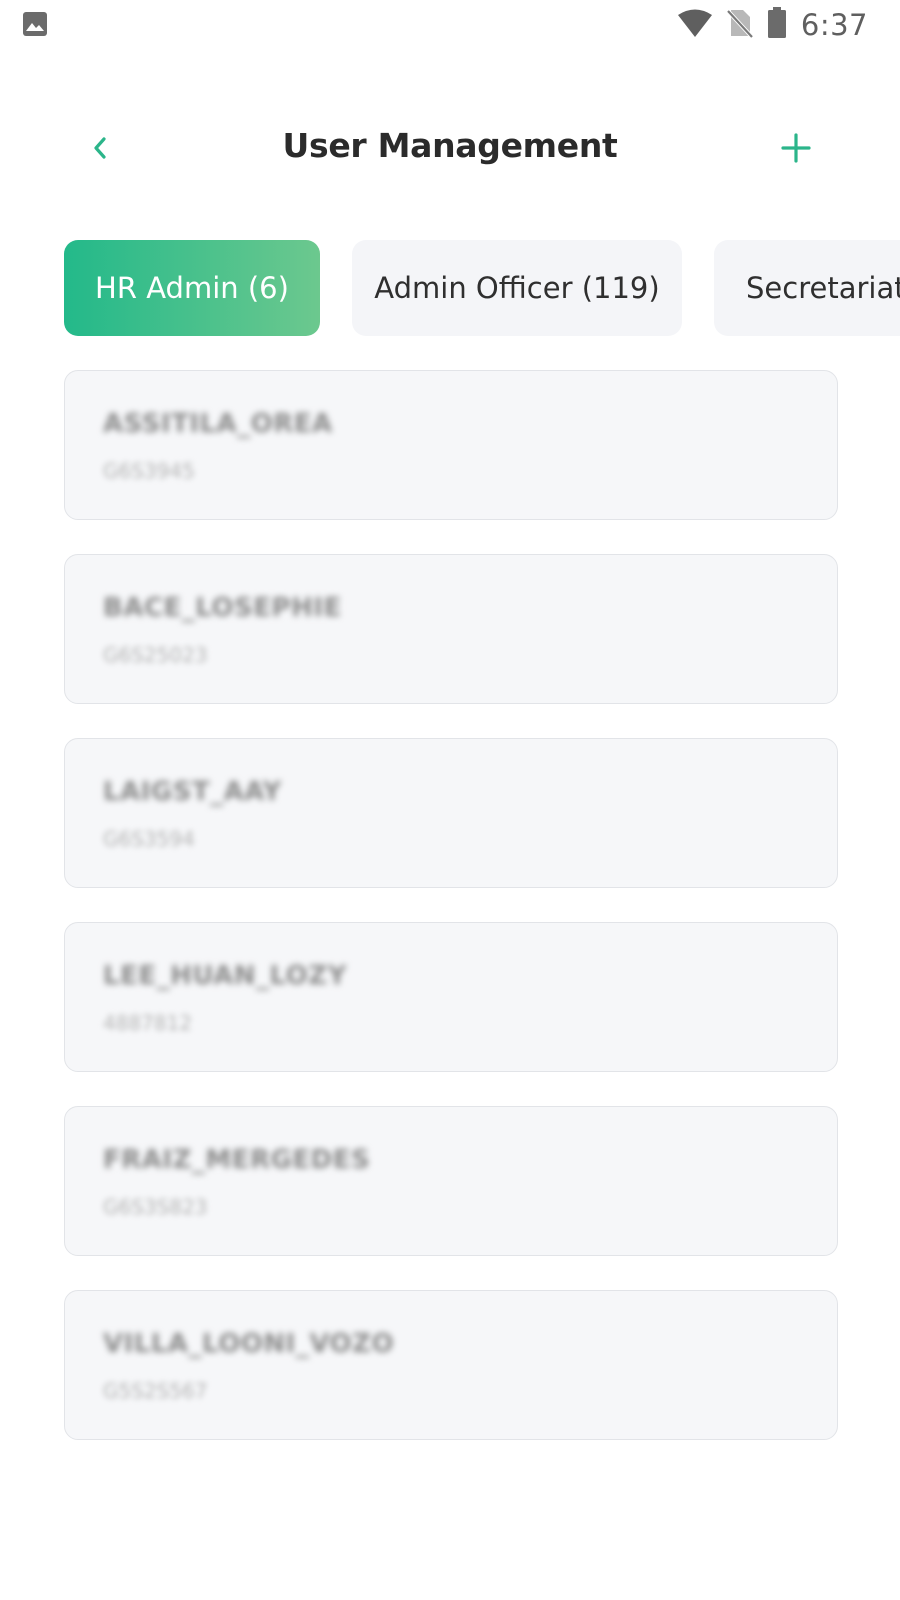  I want to click on add-user-button, so click(796, 150).